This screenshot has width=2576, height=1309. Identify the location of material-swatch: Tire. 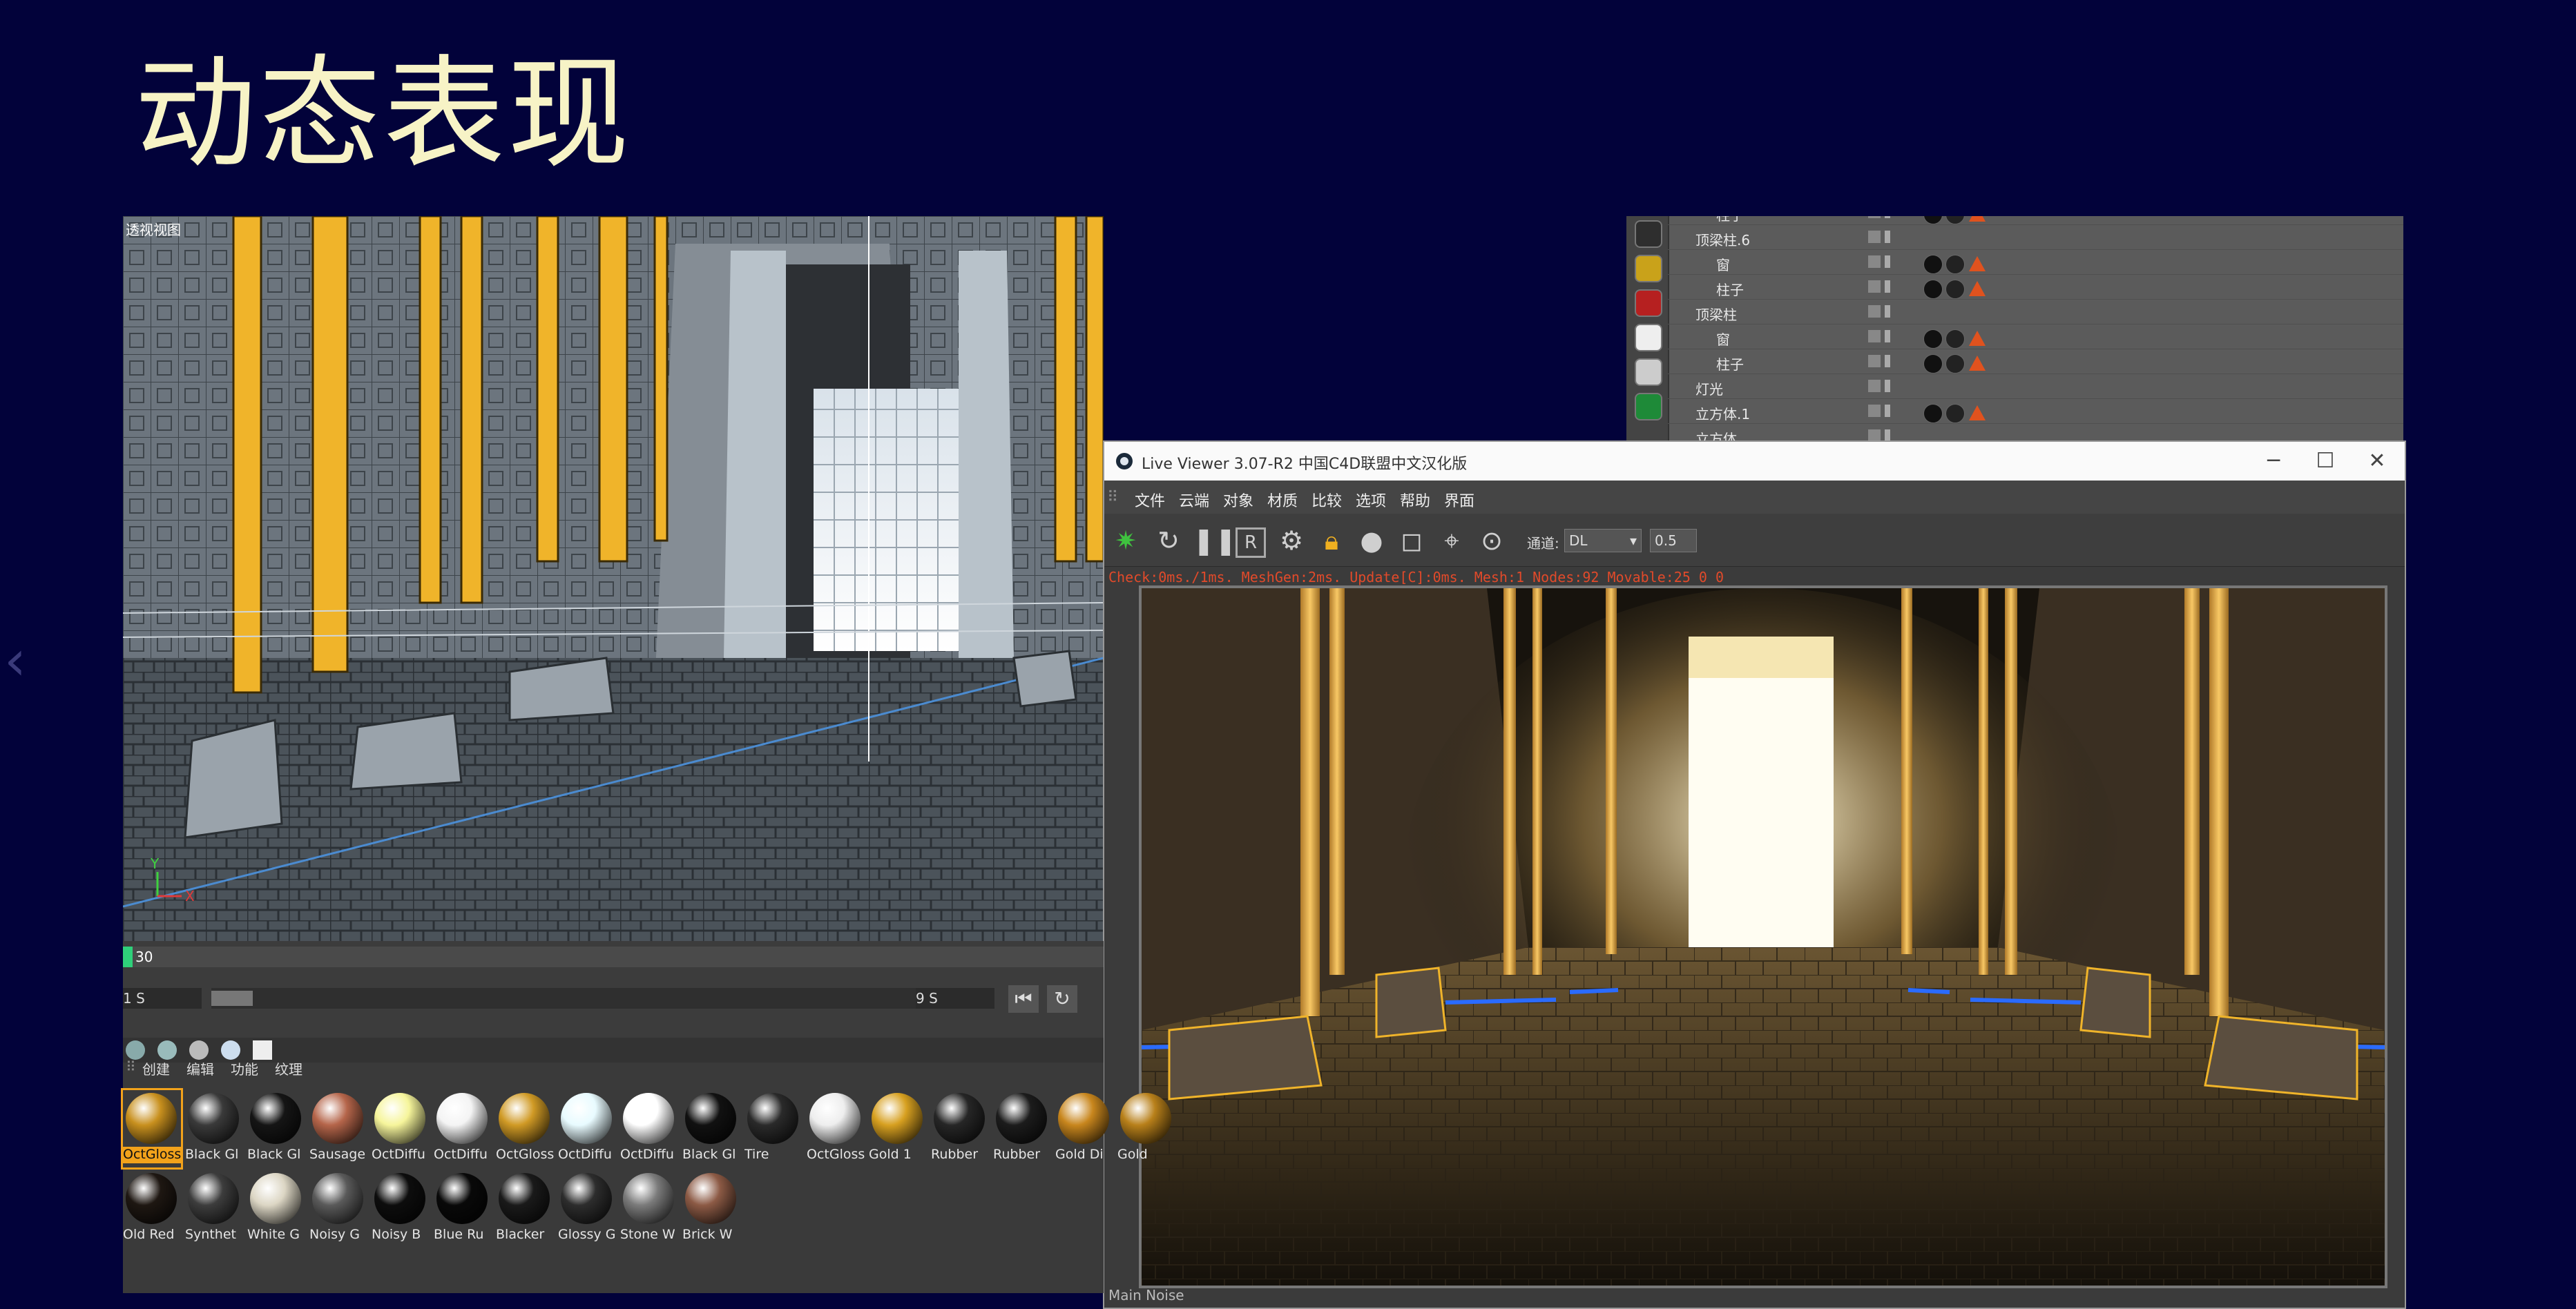
(773, 1128).